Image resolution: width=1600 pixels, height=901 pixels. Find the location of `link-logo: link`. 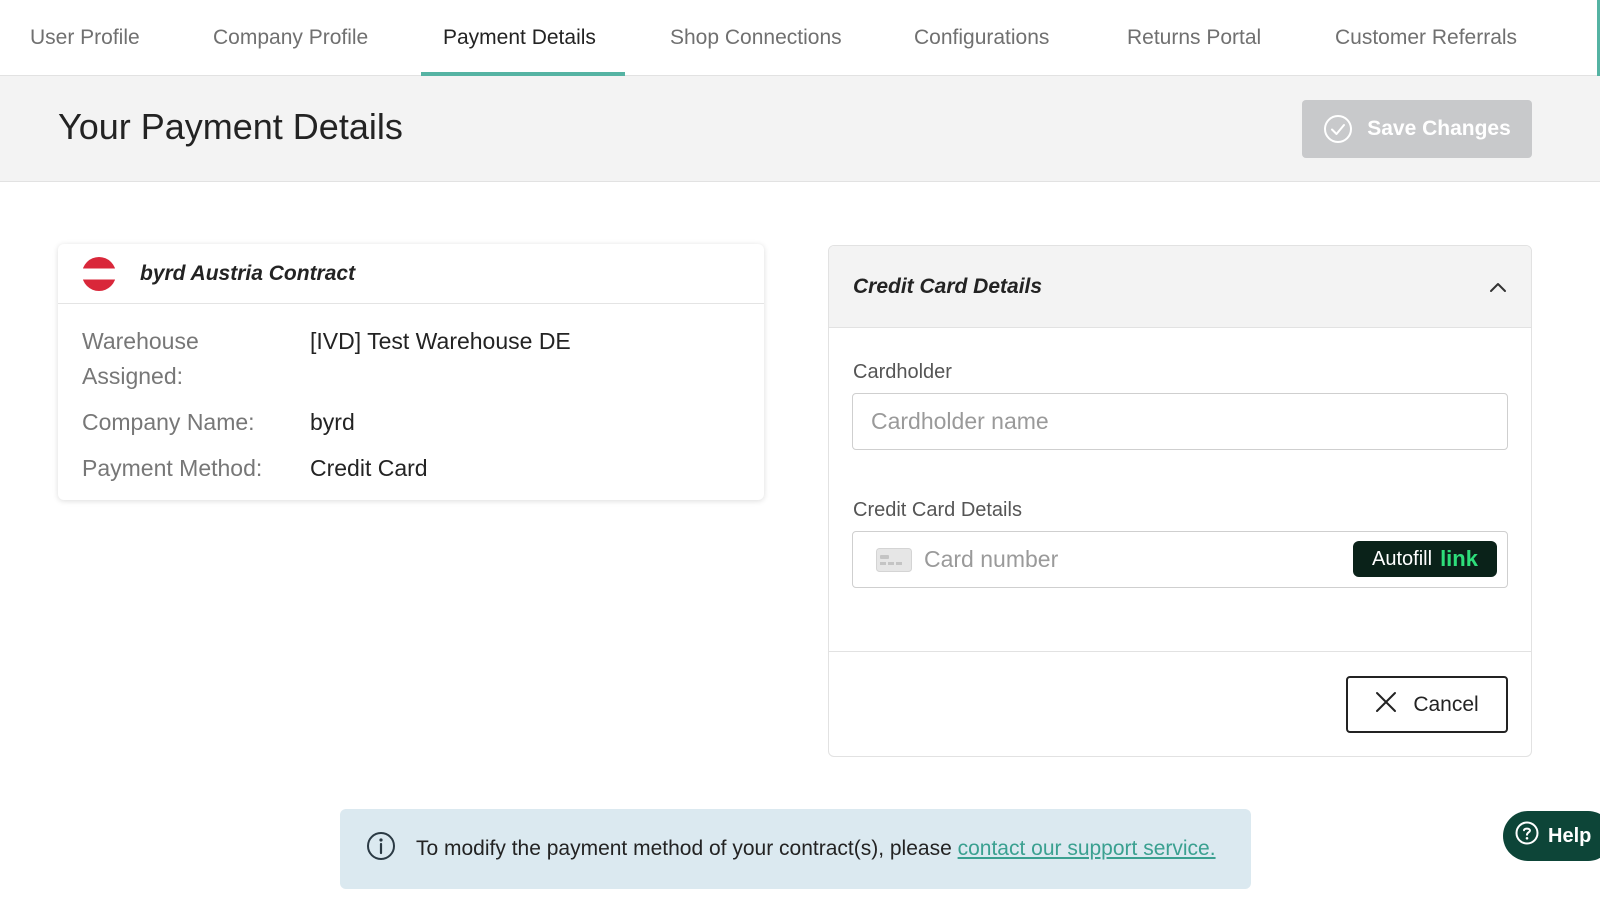

link-logo: link is located at coordinates (1459, 558).